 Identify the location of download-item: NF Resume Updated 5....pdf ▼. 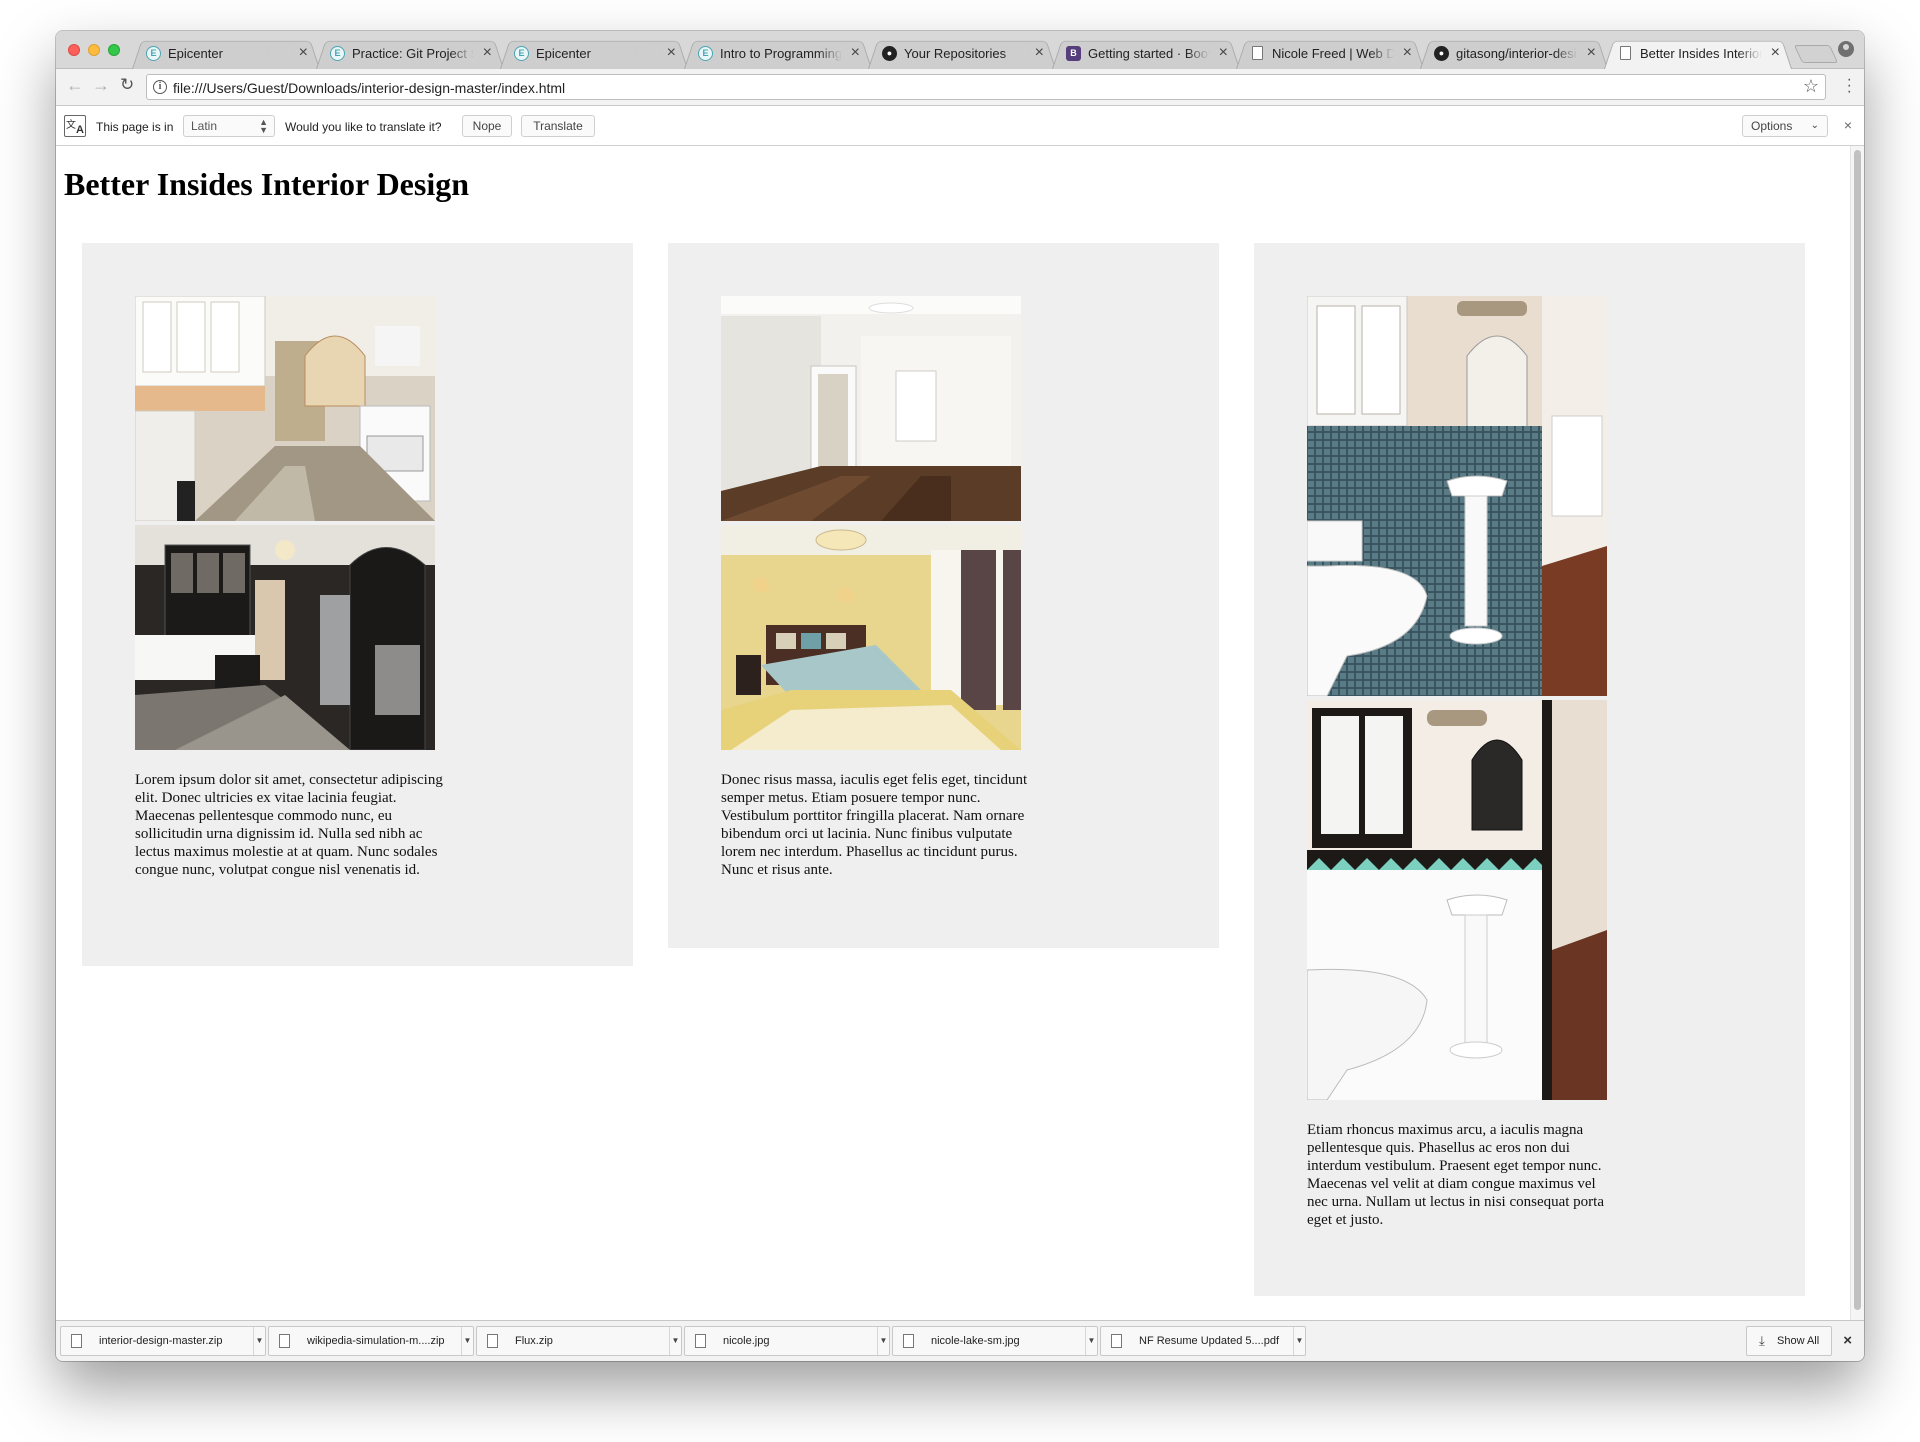
(1203, 1341).